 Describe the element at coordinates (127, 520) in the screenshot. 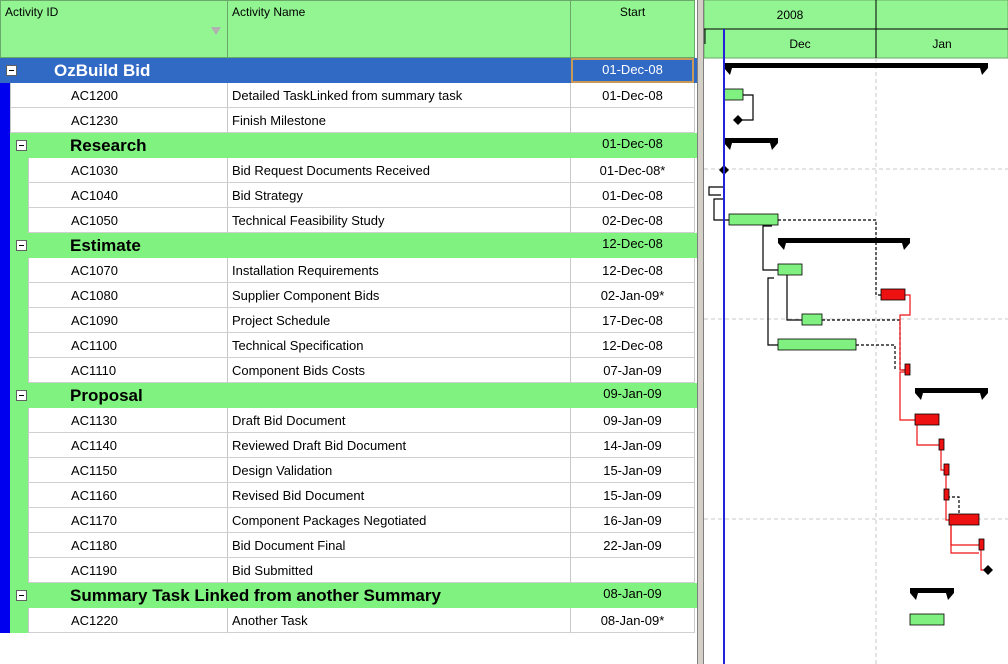

I see `activity-id-cell: AC1170` at that location.